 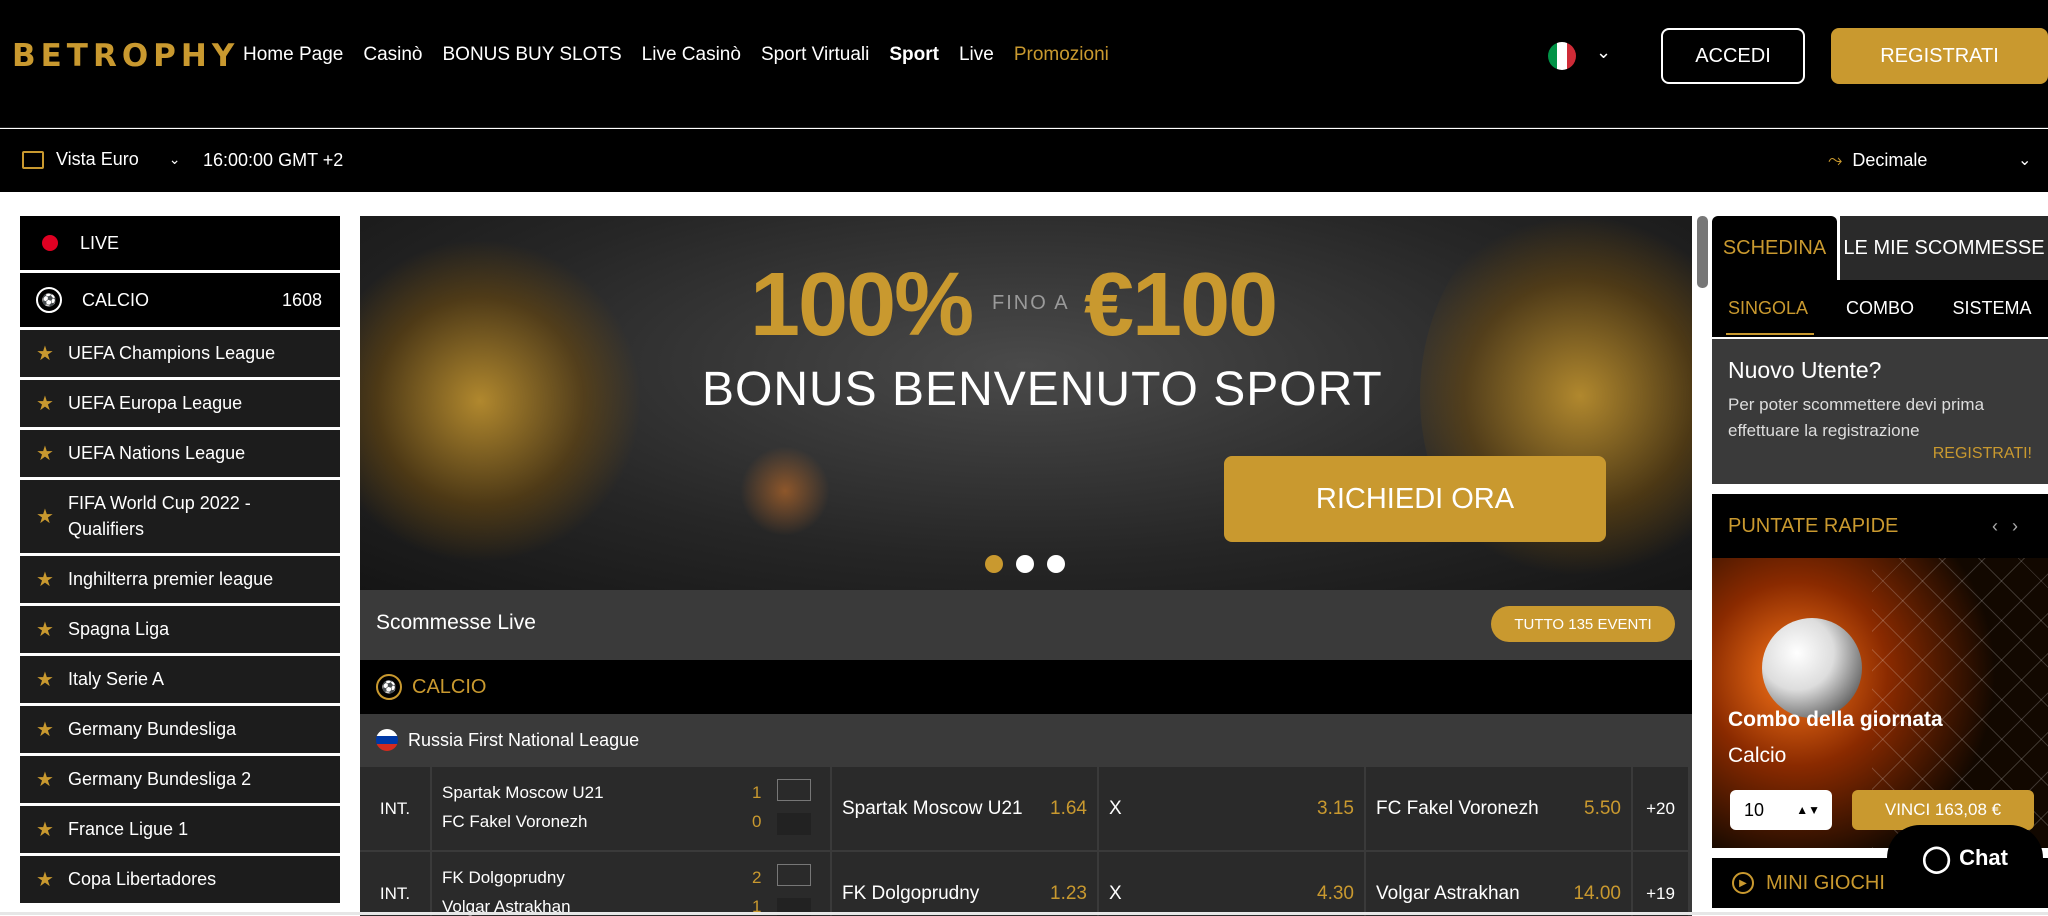 What do you see at coordinates (33, 159) in the screenshot?
I see `view-icon` at bounding box center [33, 159].